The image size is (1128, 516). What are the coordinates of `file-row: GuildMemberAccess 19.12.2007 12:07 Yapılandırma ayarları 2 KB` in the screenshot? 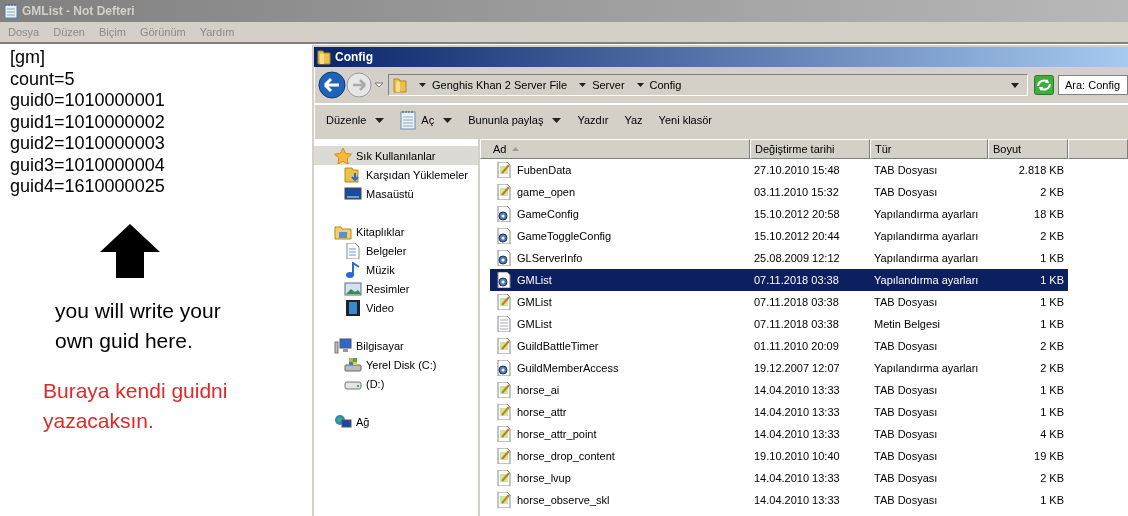 It's located at (779, 368).